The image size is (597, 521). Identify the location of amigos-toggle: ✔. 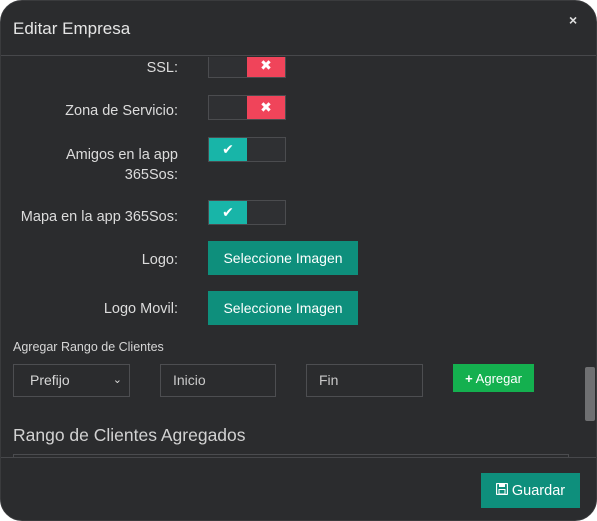
(247, 149).